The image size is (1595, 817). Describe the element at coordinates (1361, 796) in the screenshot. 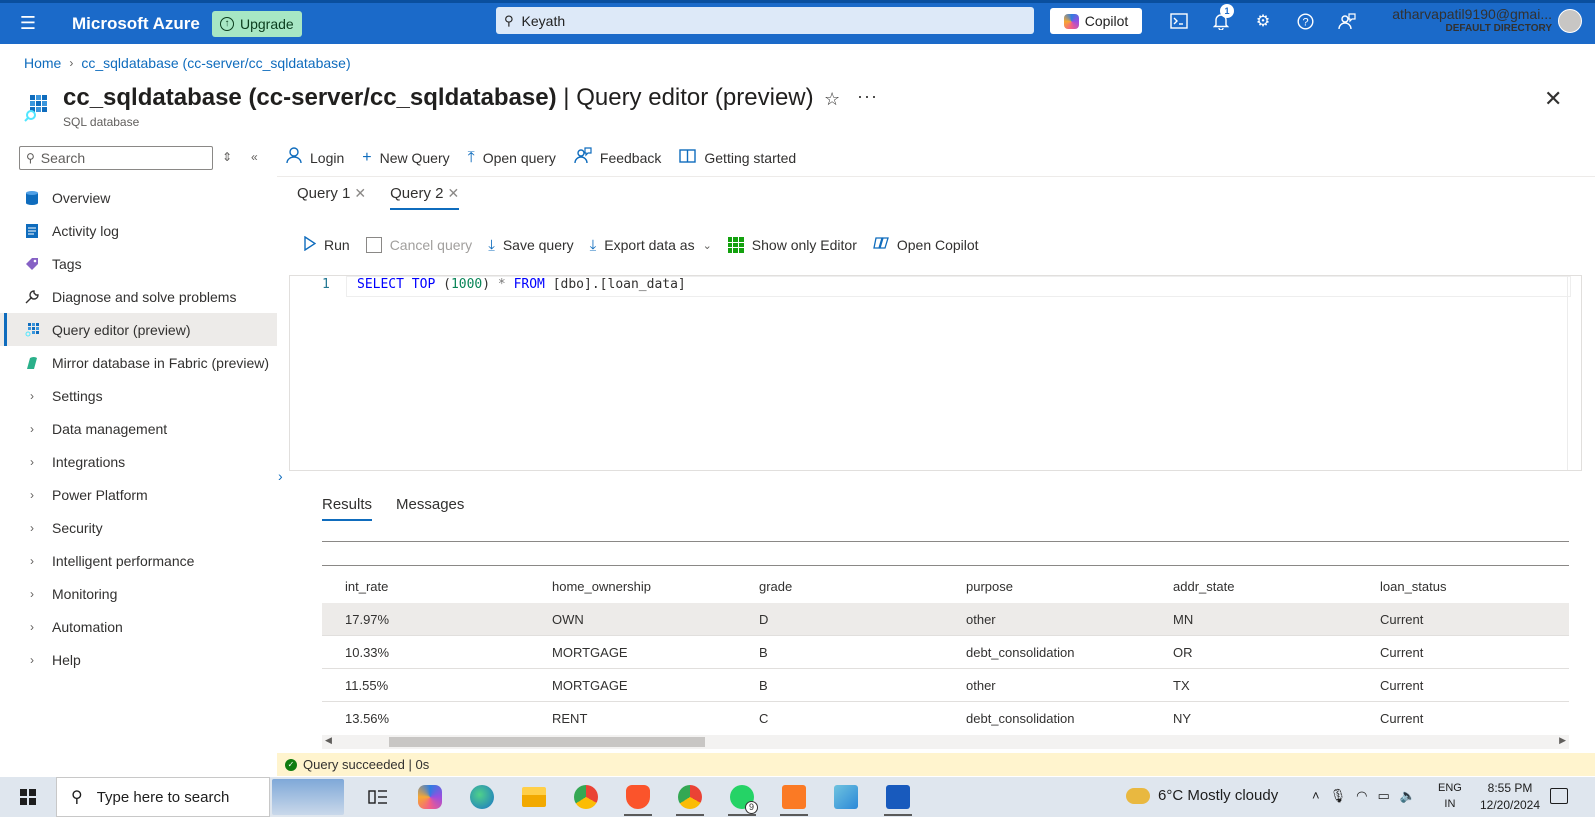

I see `wifi-icon: ◠` at that location.